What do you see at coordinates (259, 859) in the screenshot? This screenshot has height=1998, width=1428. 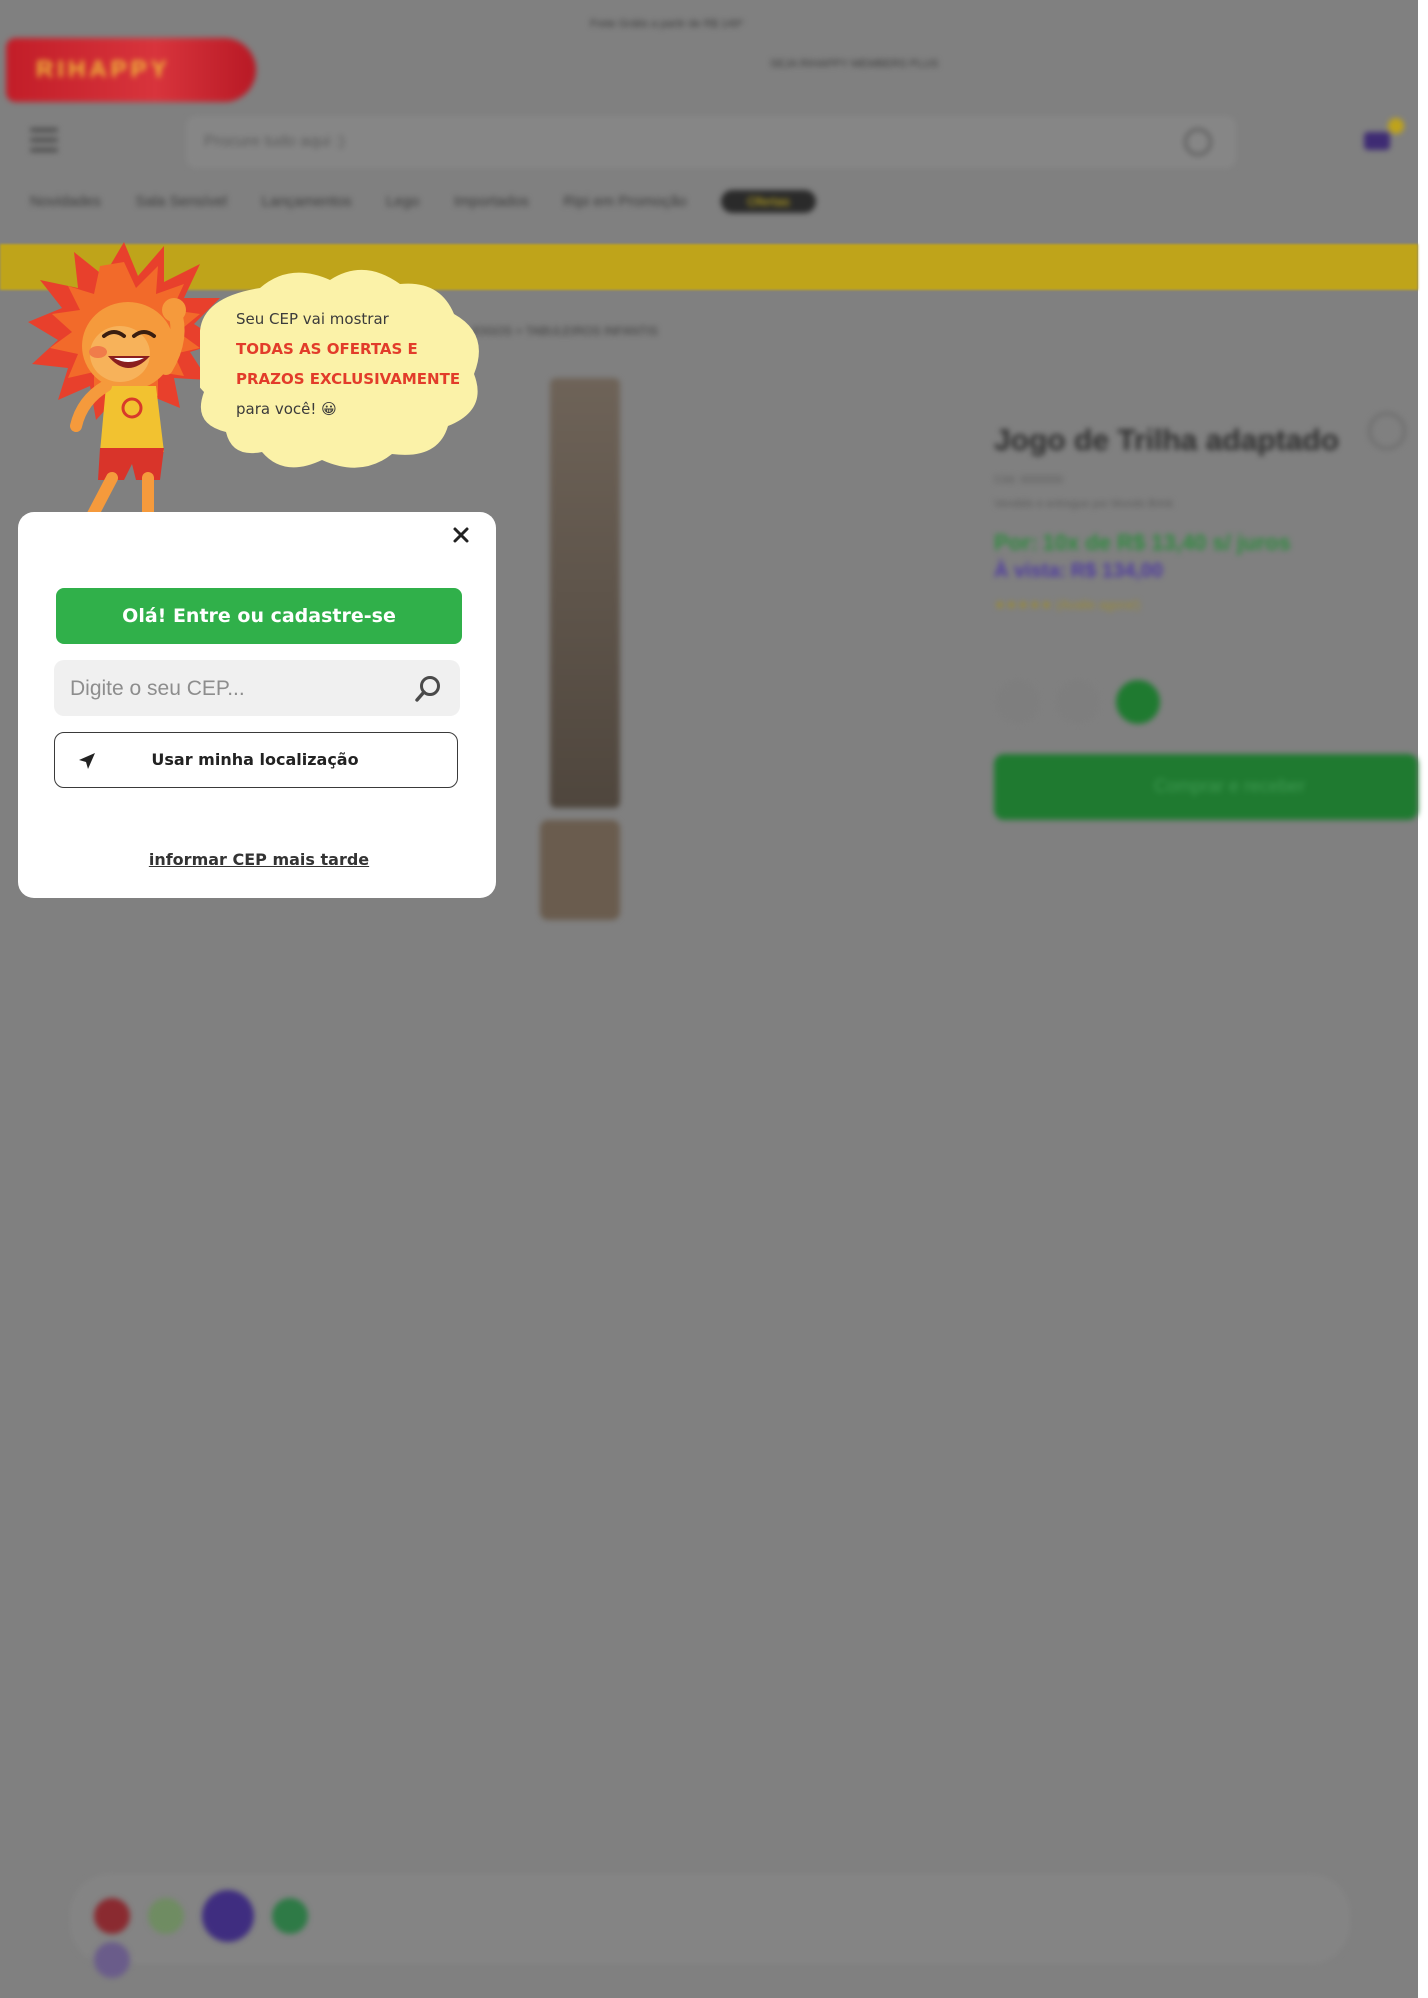 I see `cep-later-link: informar CEP mais tarde` at bounding box center [259, 859].